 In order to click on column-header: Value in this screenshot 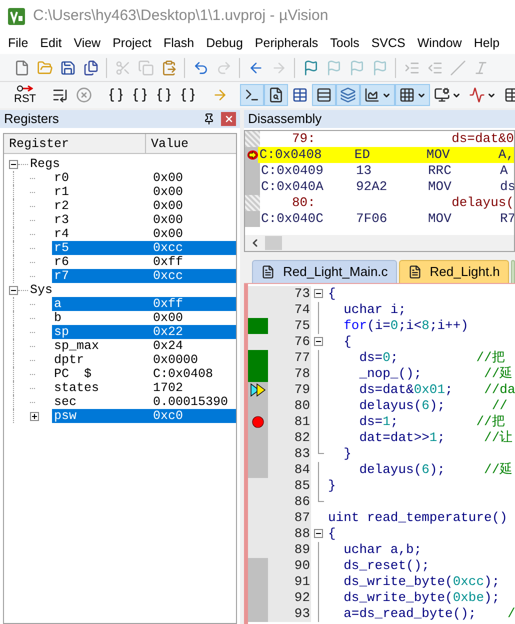, I will do `click(191, 143)`.